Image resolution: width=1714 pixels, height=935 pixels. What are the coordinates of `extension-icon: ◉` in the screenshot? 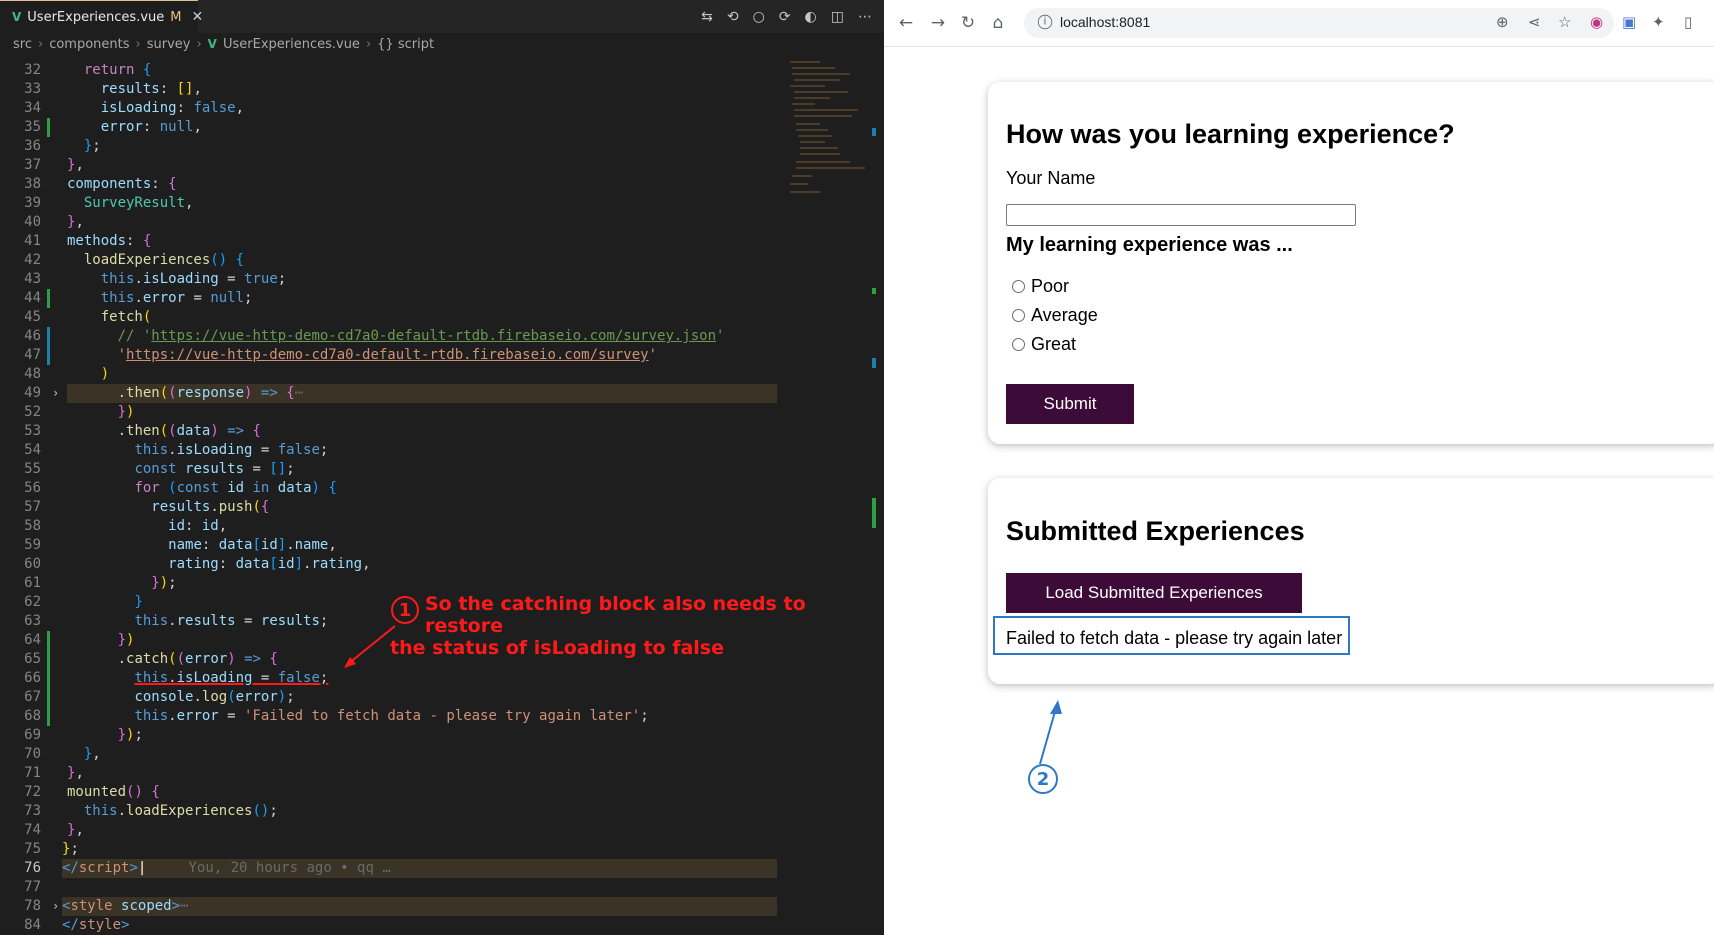 It's located at (1596, 22).